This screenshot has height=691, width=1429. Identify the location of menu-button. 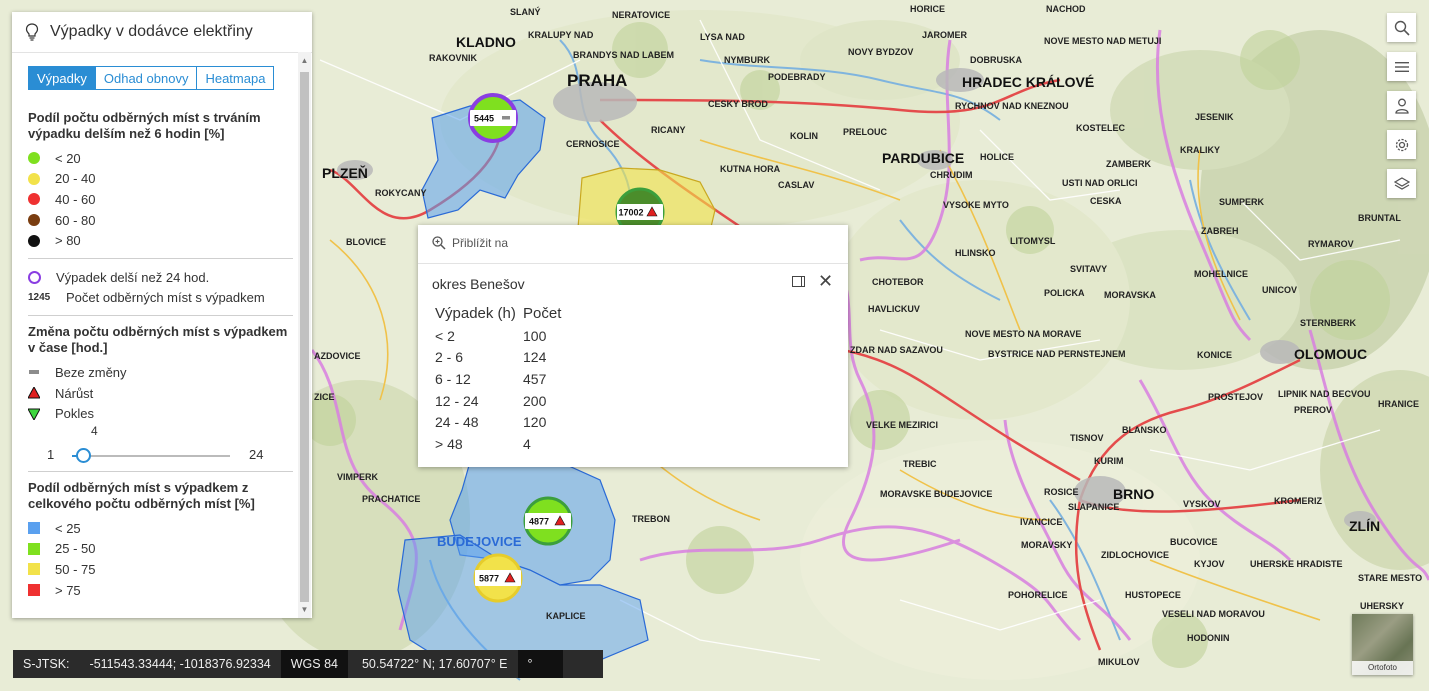
(1401, 66).